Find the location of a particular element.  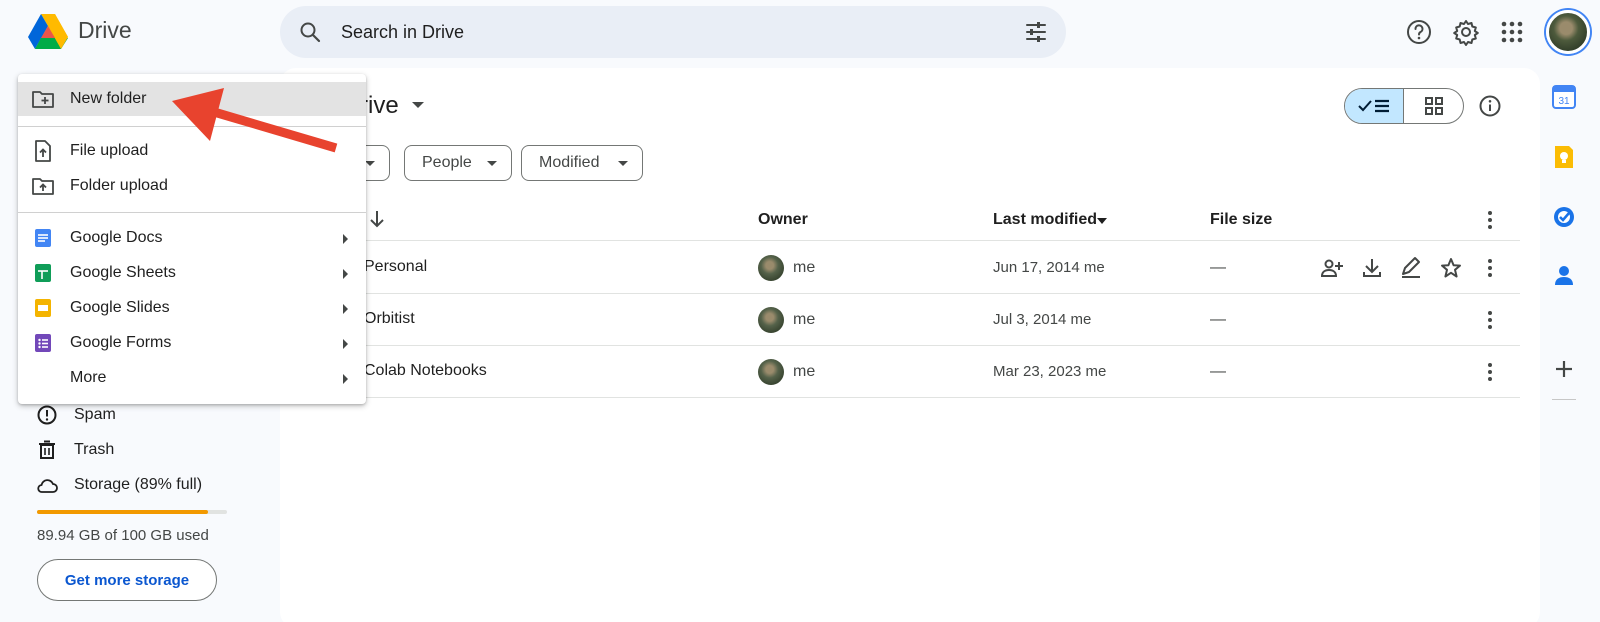

apps-grid-icon is located at coordinates (1512, 32).